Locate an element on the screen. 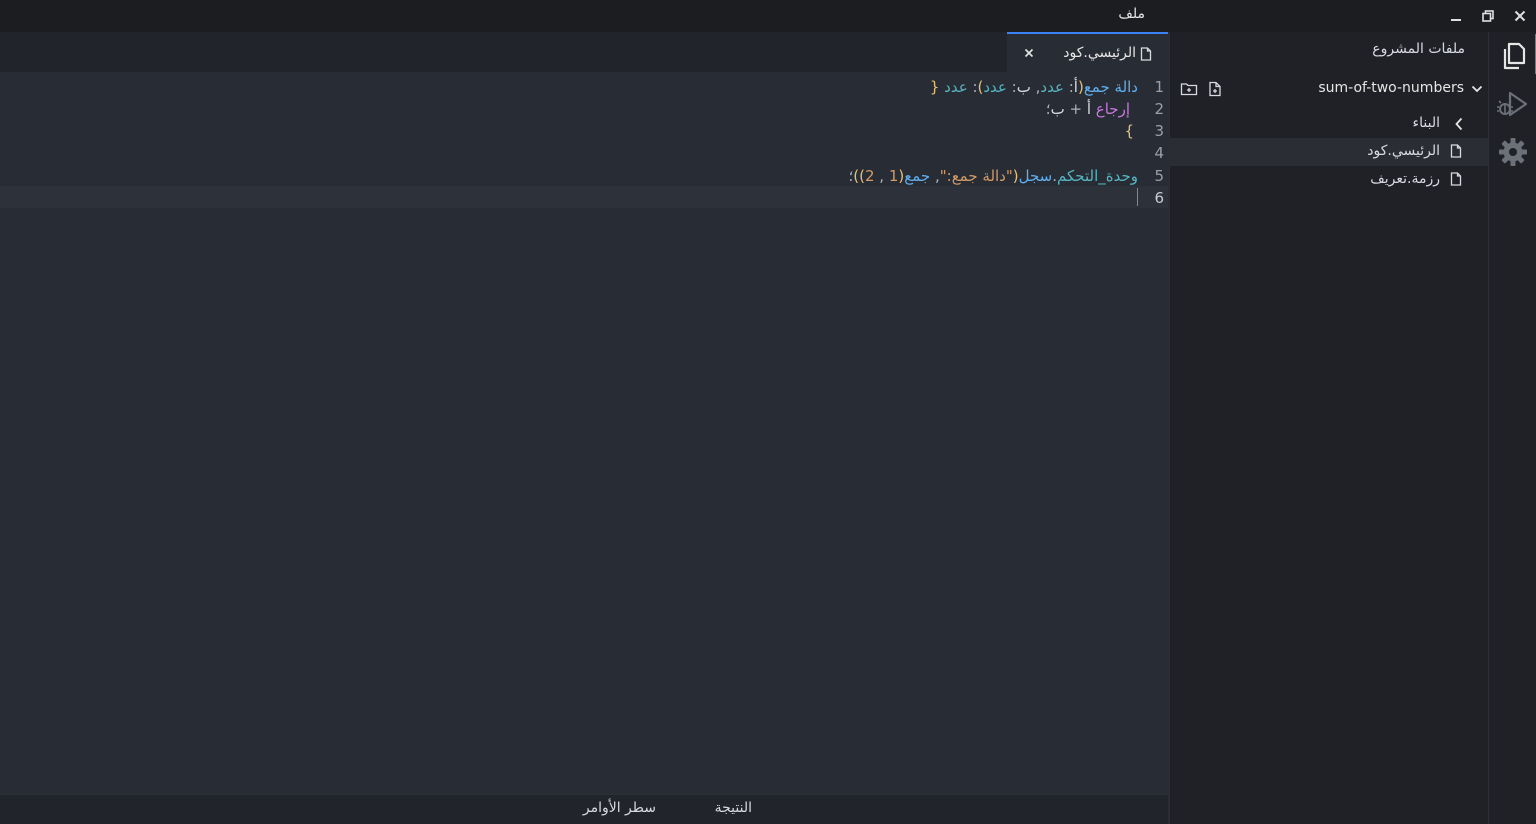  activity-settings is located at coordinates (1512, 152).